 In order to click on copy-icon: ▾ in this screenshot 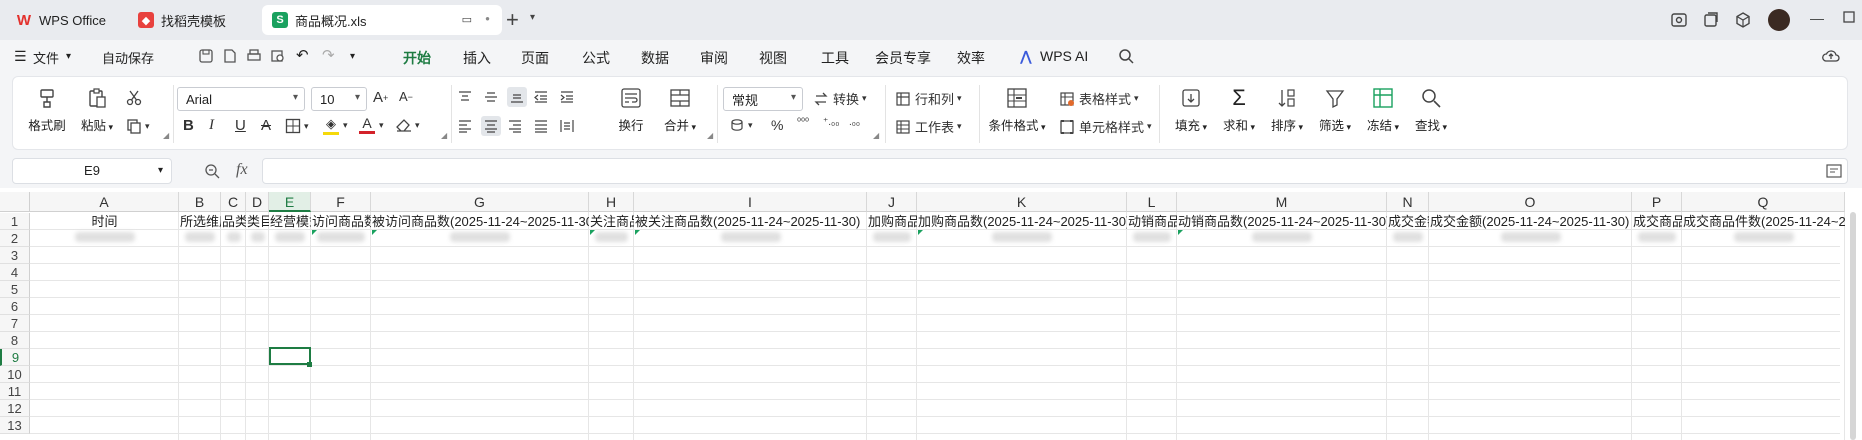, I will do `click(137, 126)`.